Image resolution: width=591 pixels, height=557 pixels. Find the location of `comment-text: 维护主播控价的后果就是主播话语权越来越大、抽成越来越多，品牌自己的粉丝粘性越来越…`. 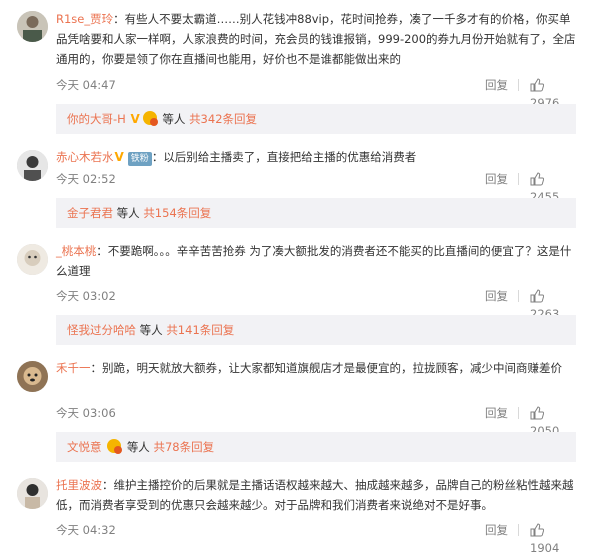

comment-text: 维护主播控价的后果就是主播话语权越来越大、抽成越来越多，品牌自己的粉丝粘性越来越… is located at coordinates (315, 495).